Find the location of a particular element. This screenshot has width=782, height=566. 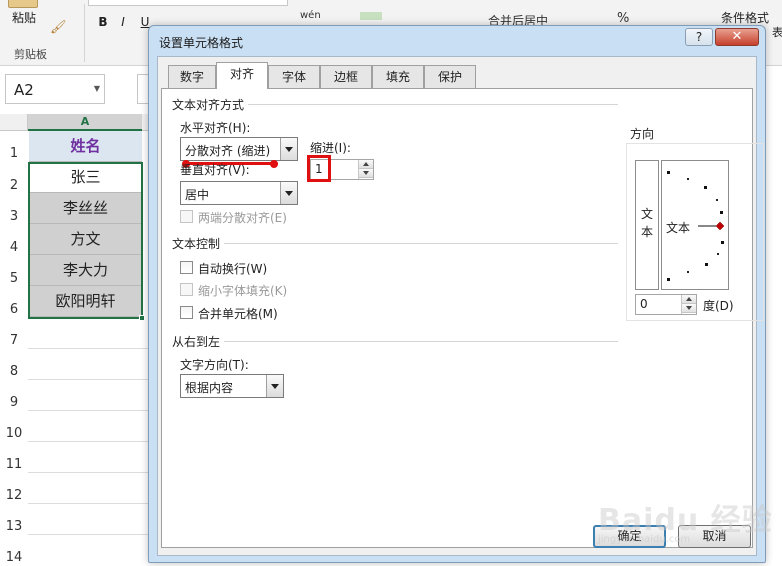

vertical-align-label: 垂直对齐(V): is located at coordinates (215, 170).